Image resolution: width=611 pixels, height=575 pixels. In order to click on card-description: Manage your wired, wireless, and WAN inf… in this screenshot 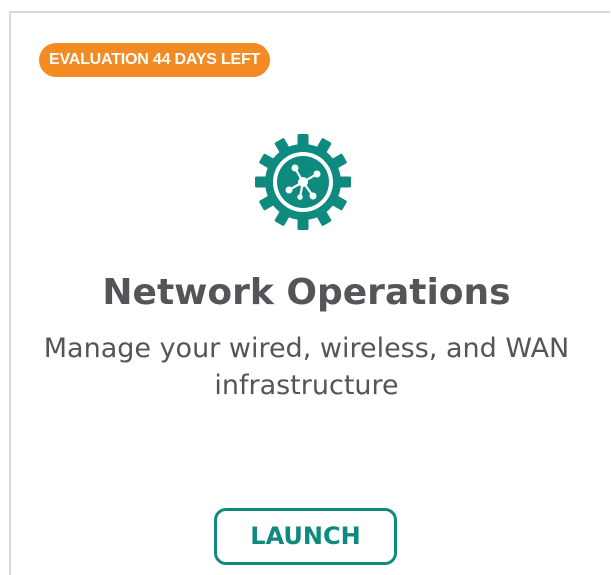, I will do `click(306, 367)`.